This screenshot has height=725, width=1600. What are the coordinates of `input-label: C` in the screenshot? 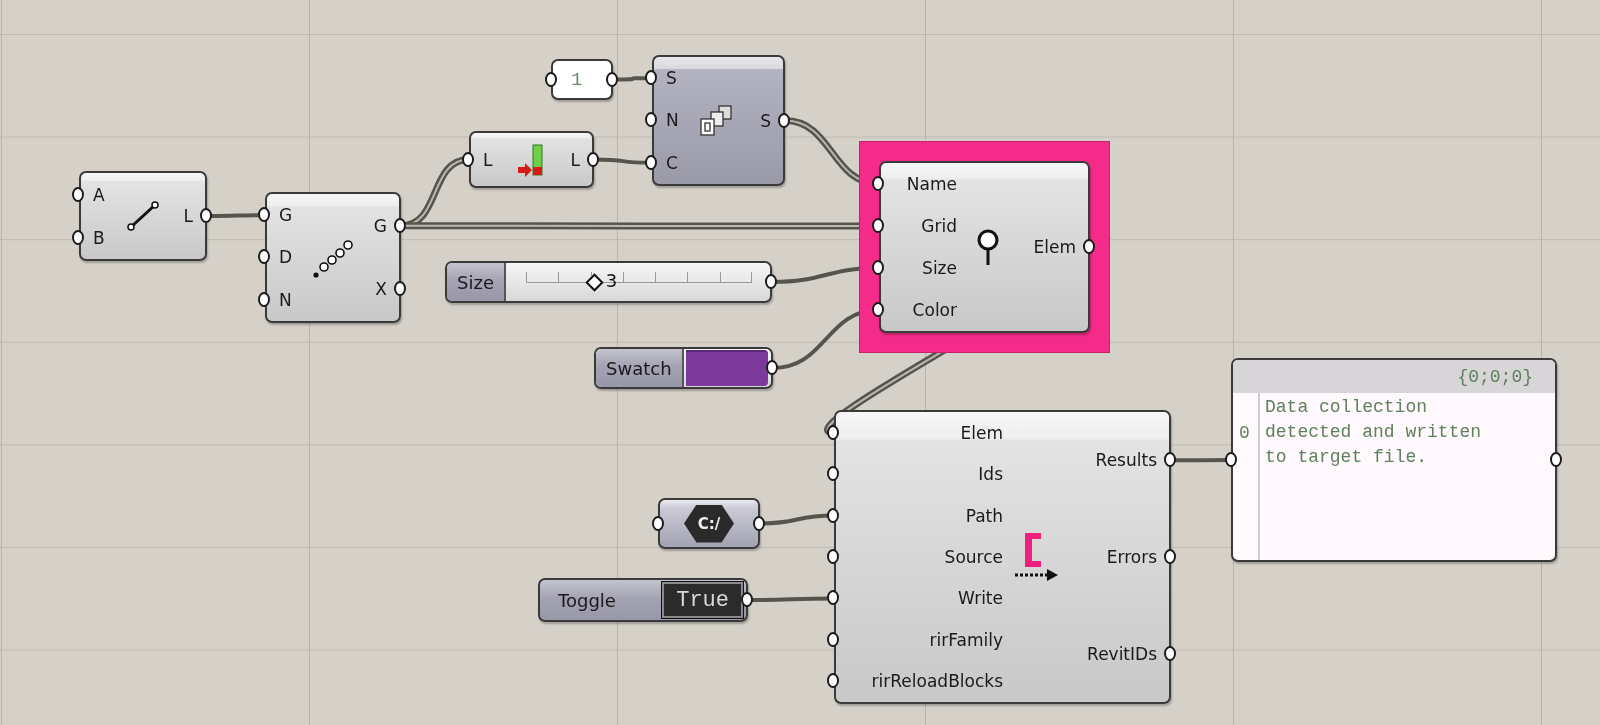 It's located at (672, 162).